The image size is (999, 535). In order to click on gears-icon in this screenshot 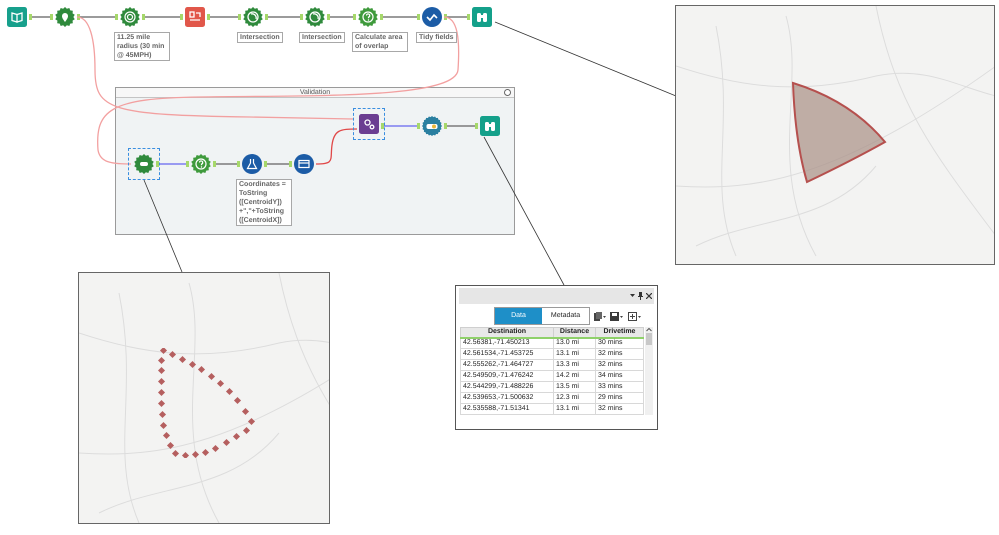, I will do `click(369, 124)`.